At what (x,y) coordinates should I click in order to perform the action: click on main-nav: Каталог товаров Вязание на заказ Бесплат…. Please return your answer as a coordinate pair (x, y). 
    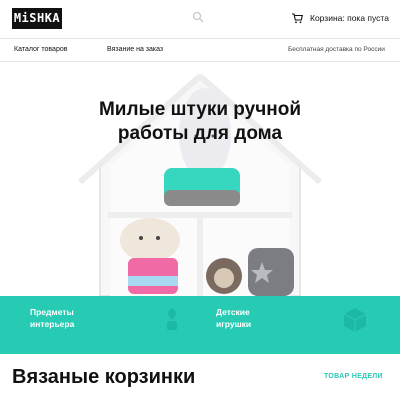
    Looking at the image, I should click on (200, 50).